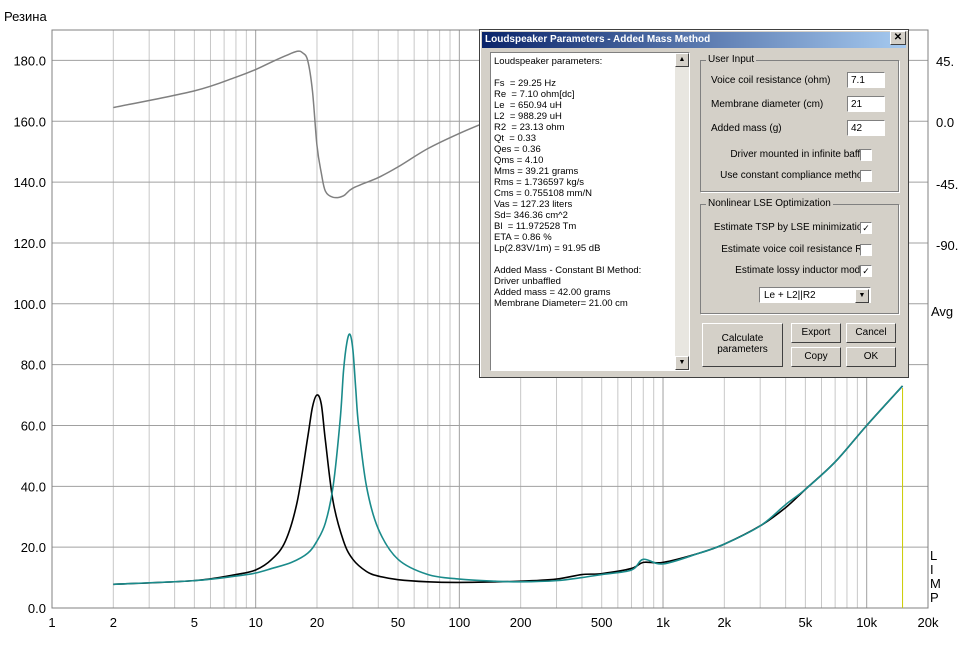  I want to click on y-tick-label: 180.0, so click(29, 60).